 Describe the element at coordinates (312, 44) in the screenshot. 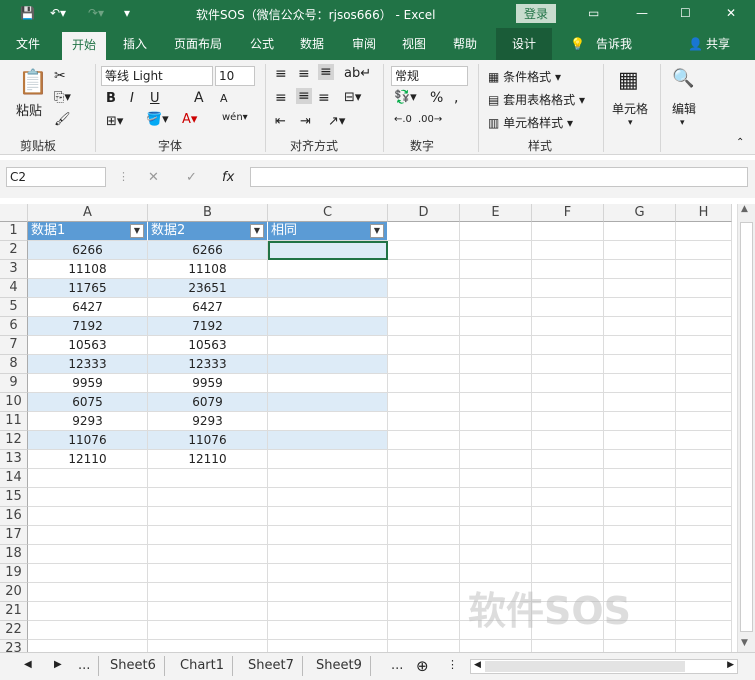

I see `tab-data: 数据` at that location.